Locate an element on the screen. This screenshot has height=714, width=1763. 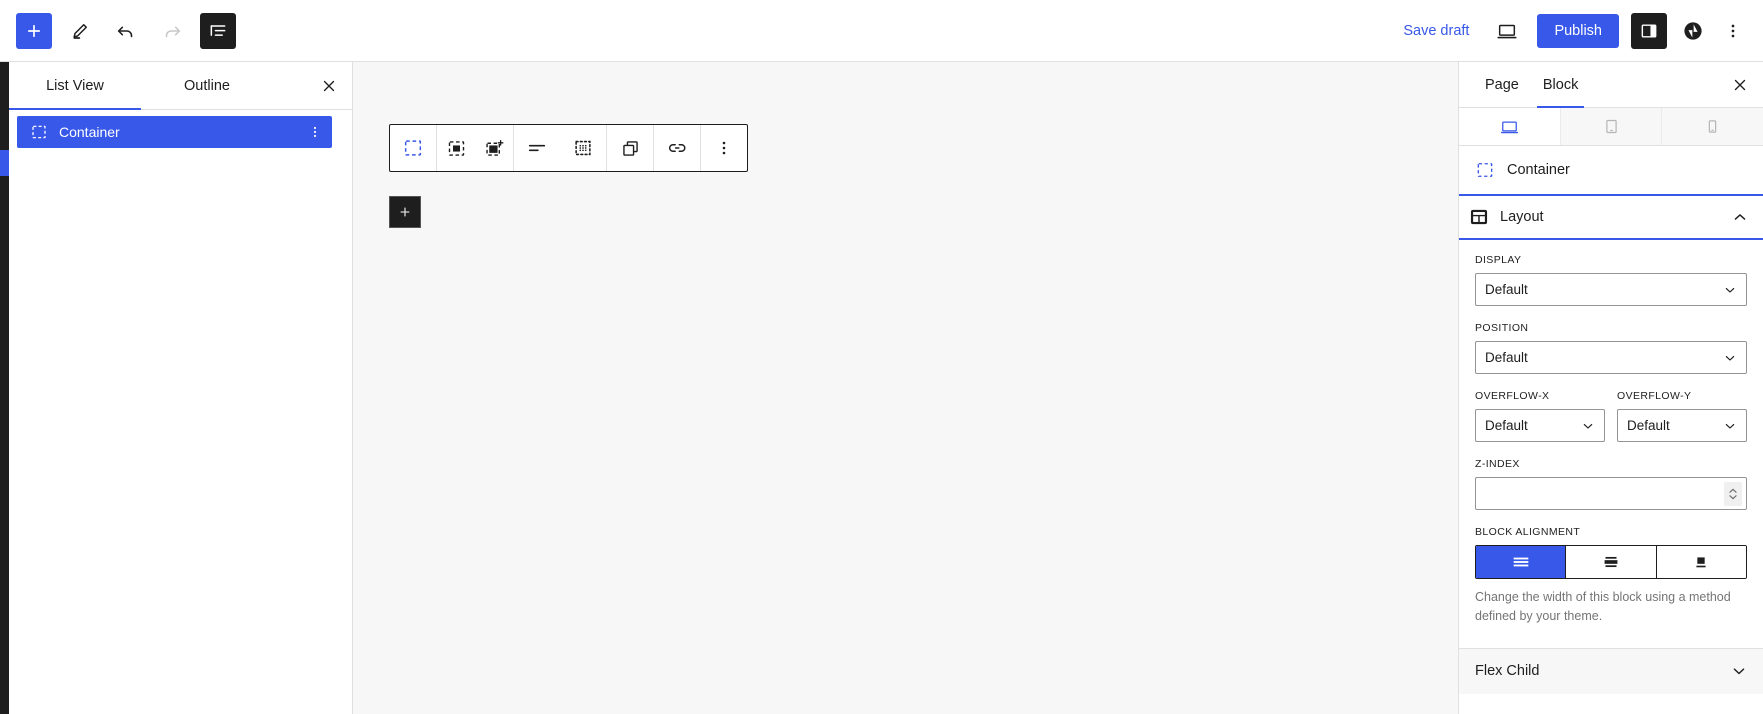
field-overflow-x: OVERFLOW-X Default is located at coordinates (1540, 416).